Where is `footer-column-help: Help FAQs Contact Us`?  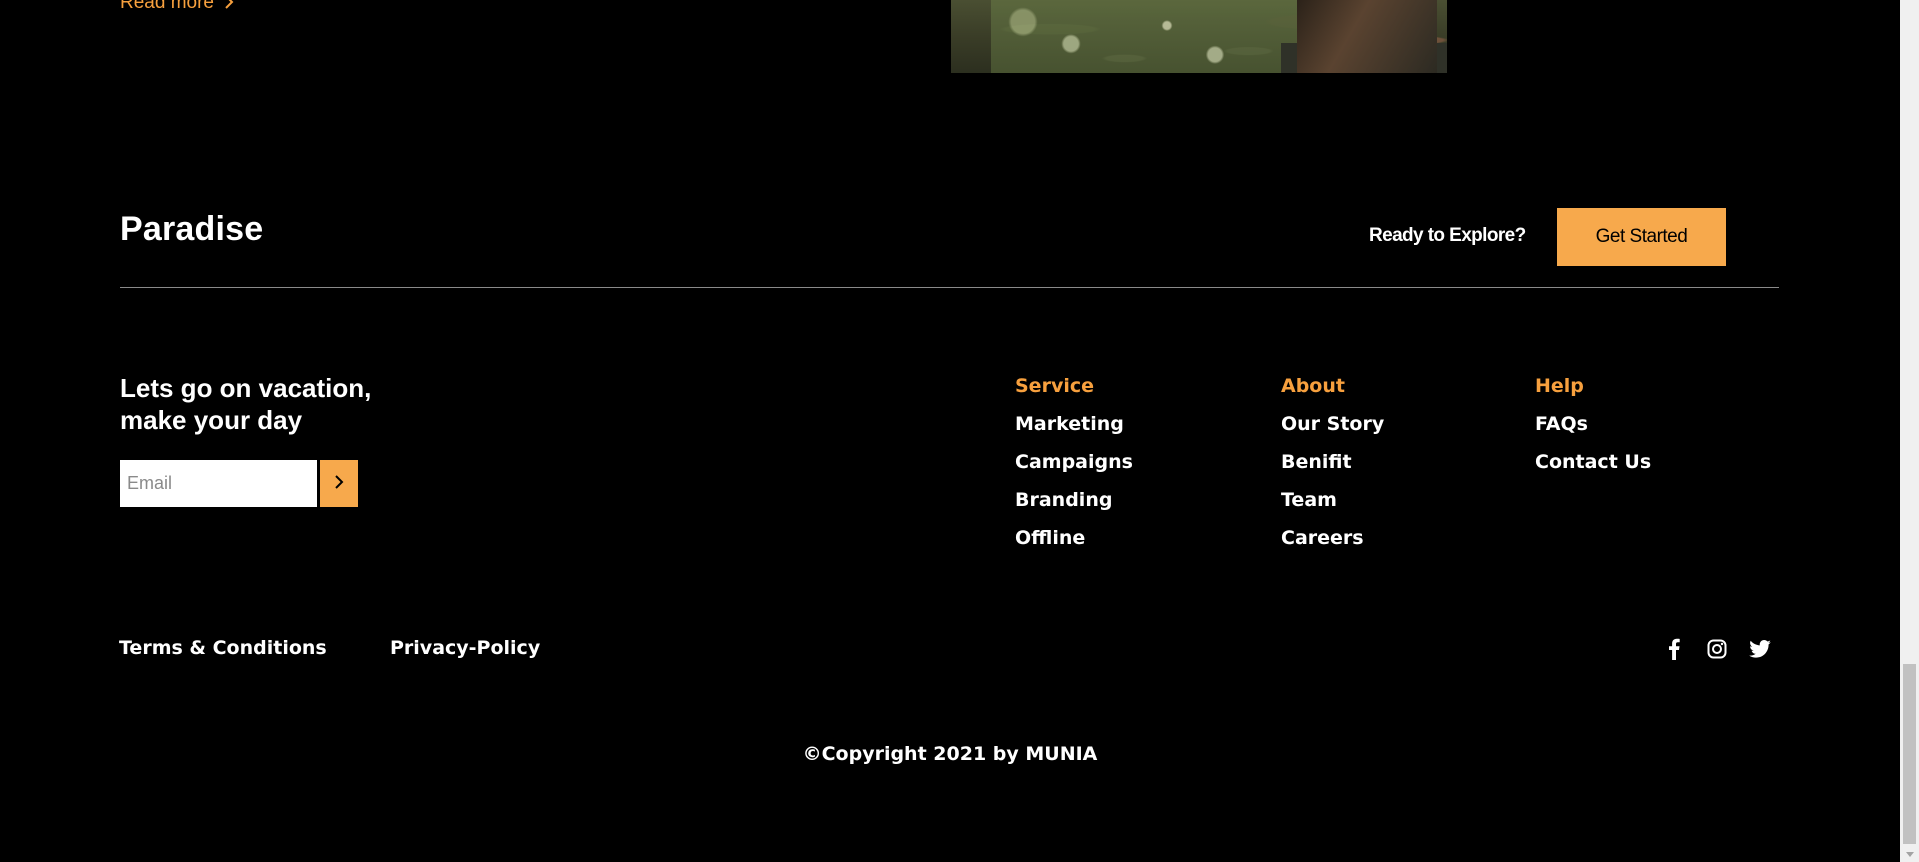
footer-column-help: Help FAQs Contact Us is located at coordinates (1593, 431).